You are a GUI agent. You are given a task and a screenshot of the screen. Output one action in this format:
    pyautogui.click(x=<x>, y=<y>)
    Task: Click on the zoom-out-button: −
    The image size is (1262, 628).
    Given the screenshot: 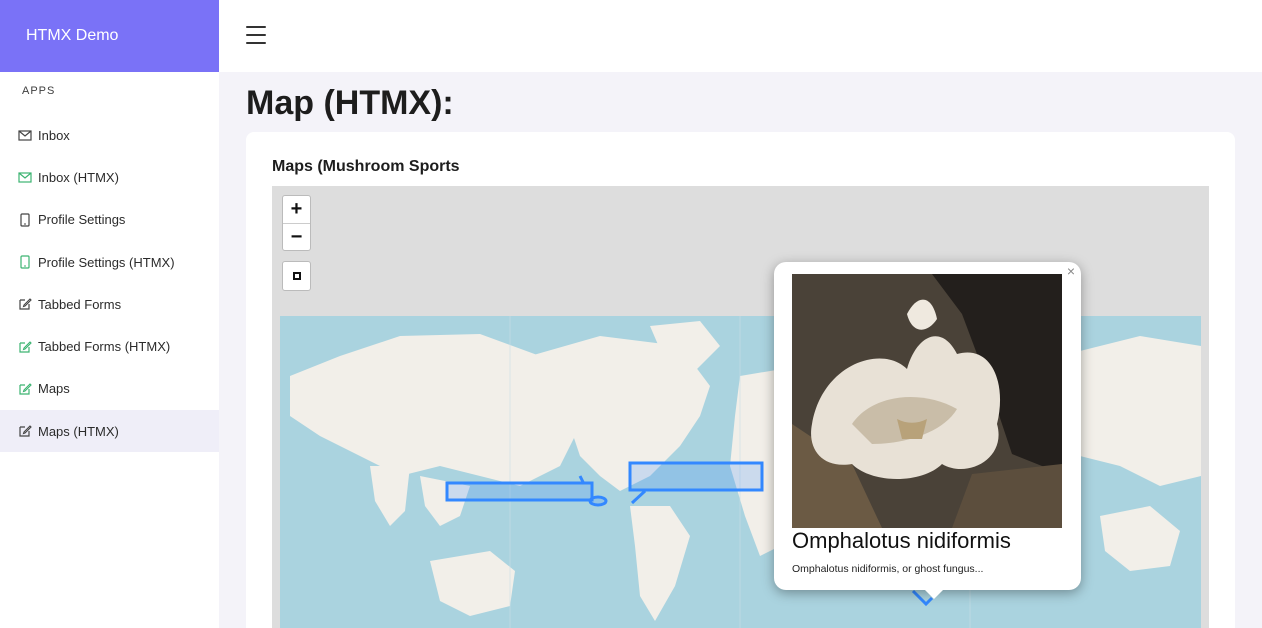 What is the action you would take?
    pyautogui.click(x=296, y=236)
    